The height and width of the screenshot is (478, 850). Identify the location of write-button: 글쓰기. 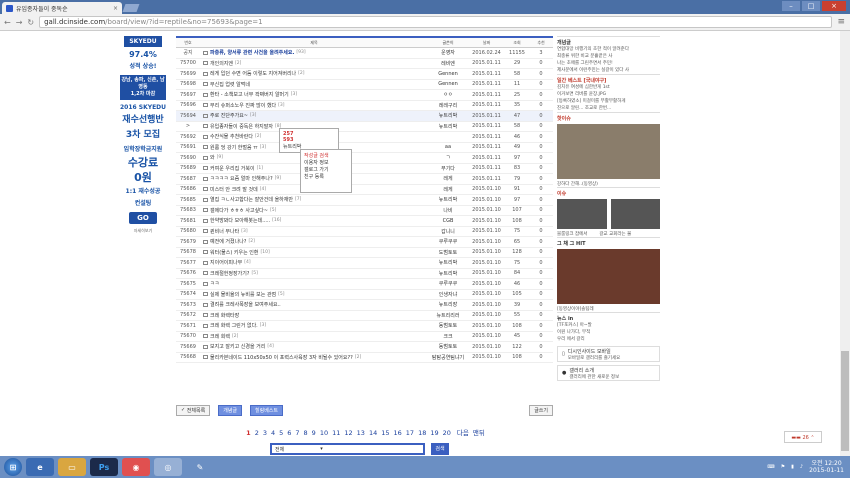
(541, 410).